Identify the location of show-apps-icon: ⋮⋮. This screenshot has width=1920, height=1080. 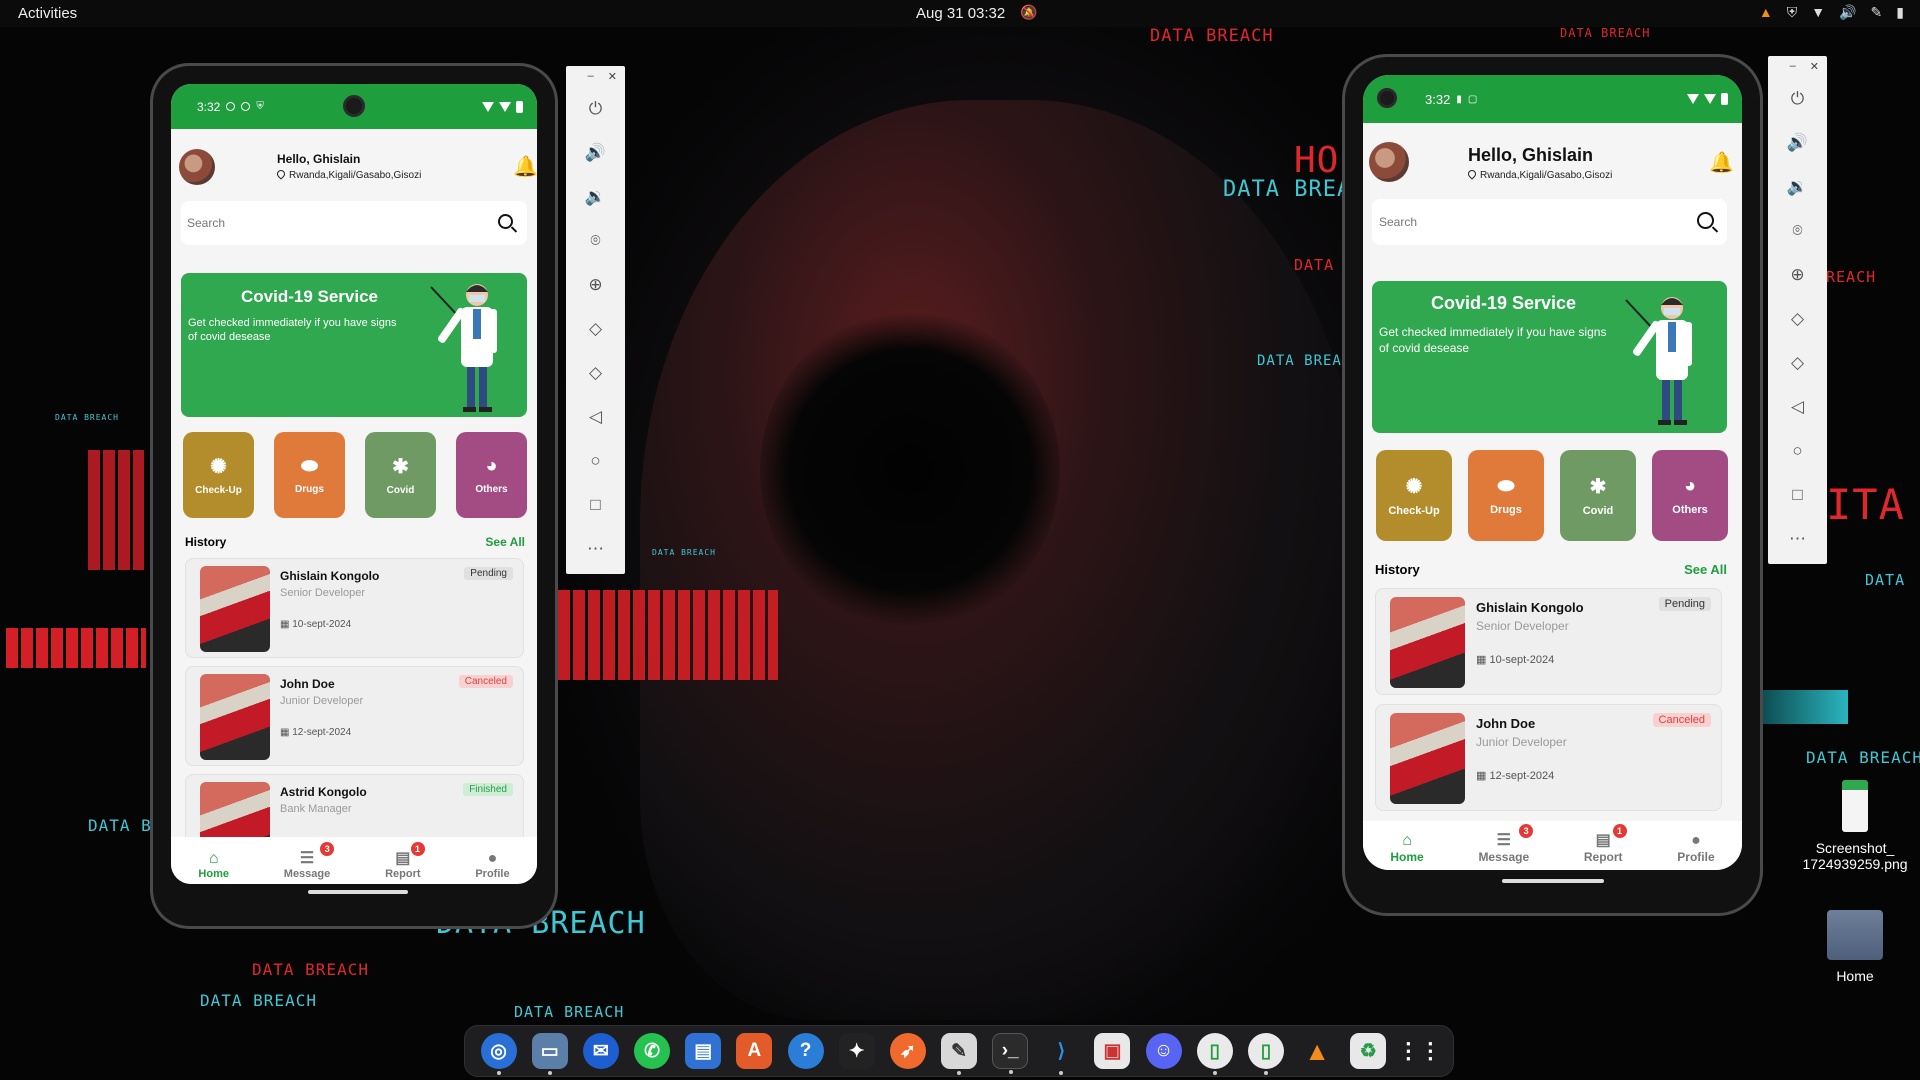
(1419, 1051).